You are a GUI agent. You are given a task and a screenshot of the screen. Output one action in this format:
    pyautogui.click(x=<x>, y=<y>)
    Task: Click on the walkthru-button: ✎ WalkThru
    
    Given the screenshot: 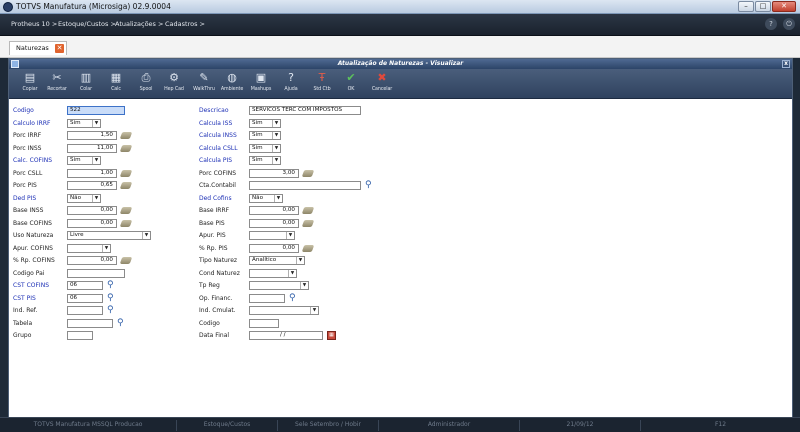 What is the action you would take?
    pyautogui.click(x=204, y=84)
    